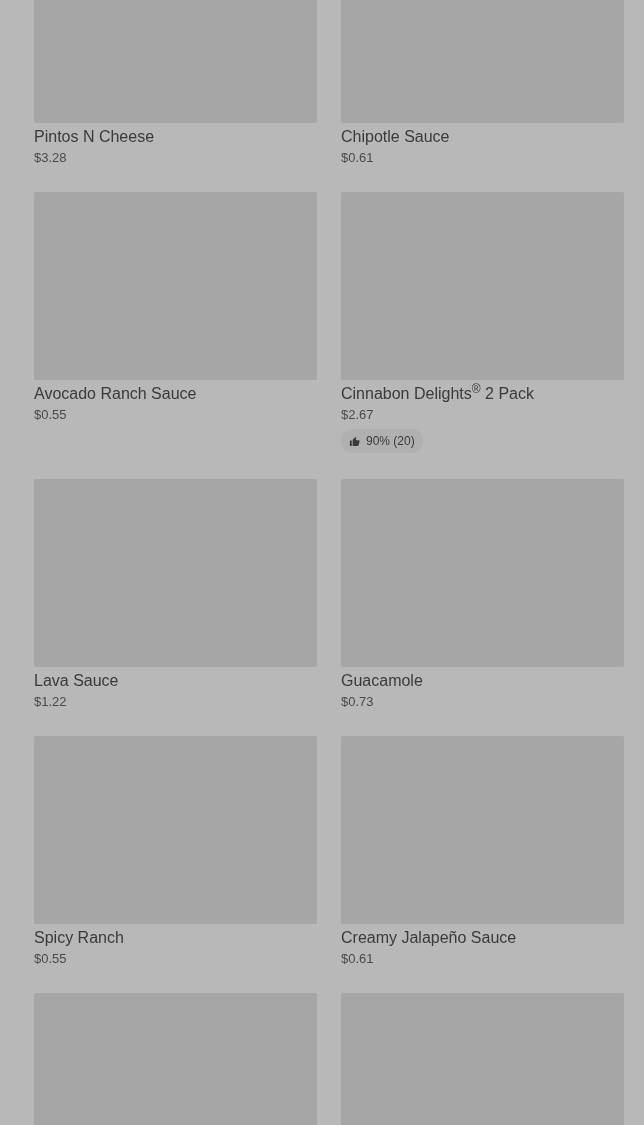  Describe the element at coordinates (77, 681) in the screenshot. I see `product-name: Lava Sauce` at that location.